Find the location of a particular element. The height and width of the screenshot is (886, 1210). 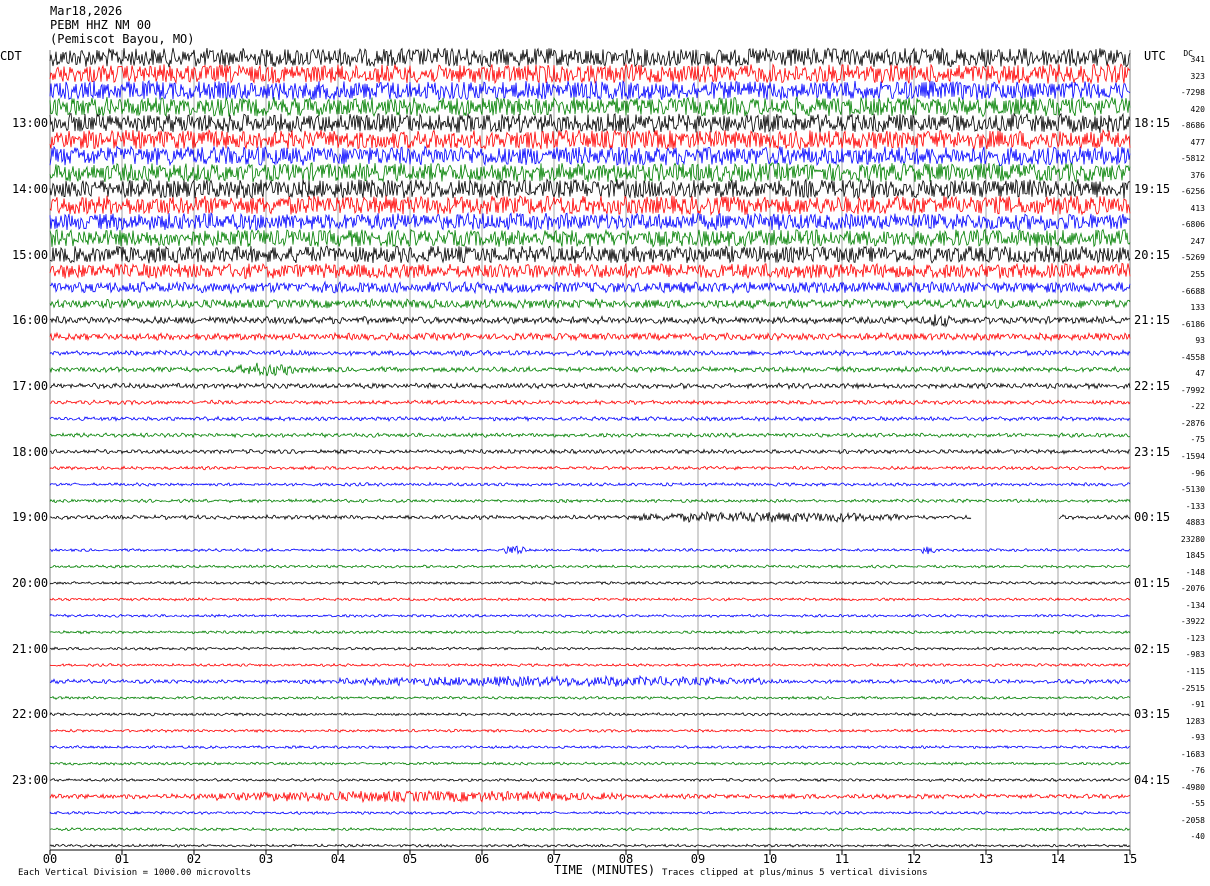

dc-offset-value: 23280 is located at coordinates (1192, 539).